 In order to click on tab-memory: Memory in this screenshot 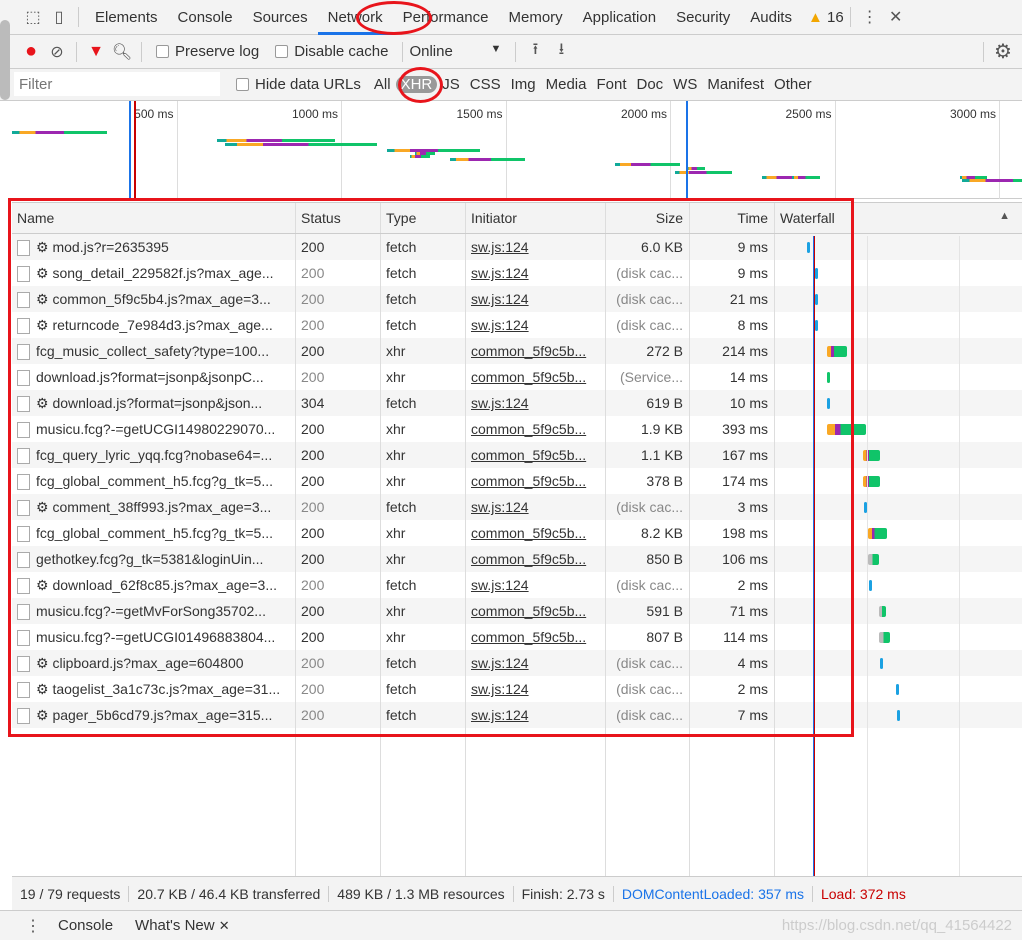, I will do `click(536, 17)`.